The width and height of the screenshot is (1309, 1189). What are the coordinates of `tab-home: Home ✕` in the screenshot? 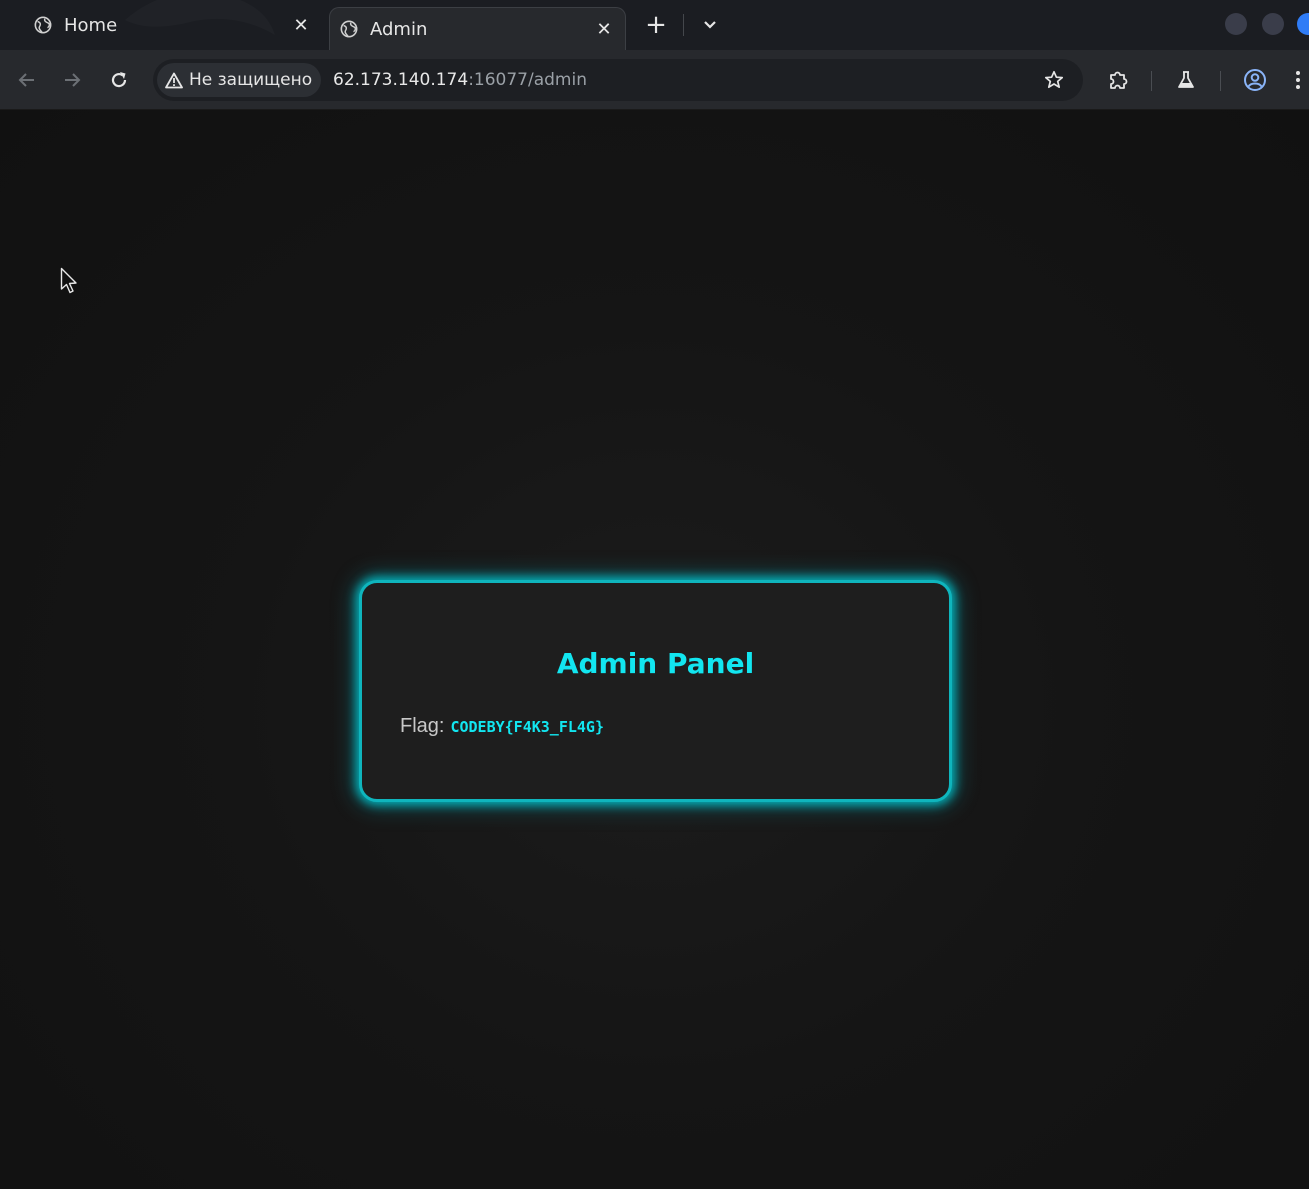 It's located at (172, 25).